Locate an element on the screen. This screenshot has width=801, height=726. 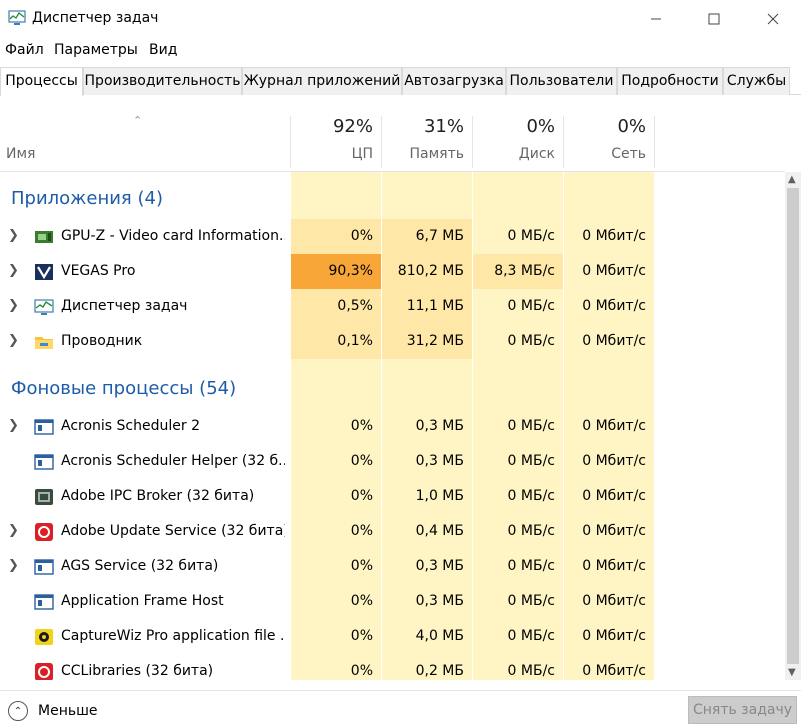
header-divider is located at coordinates (654, 142).